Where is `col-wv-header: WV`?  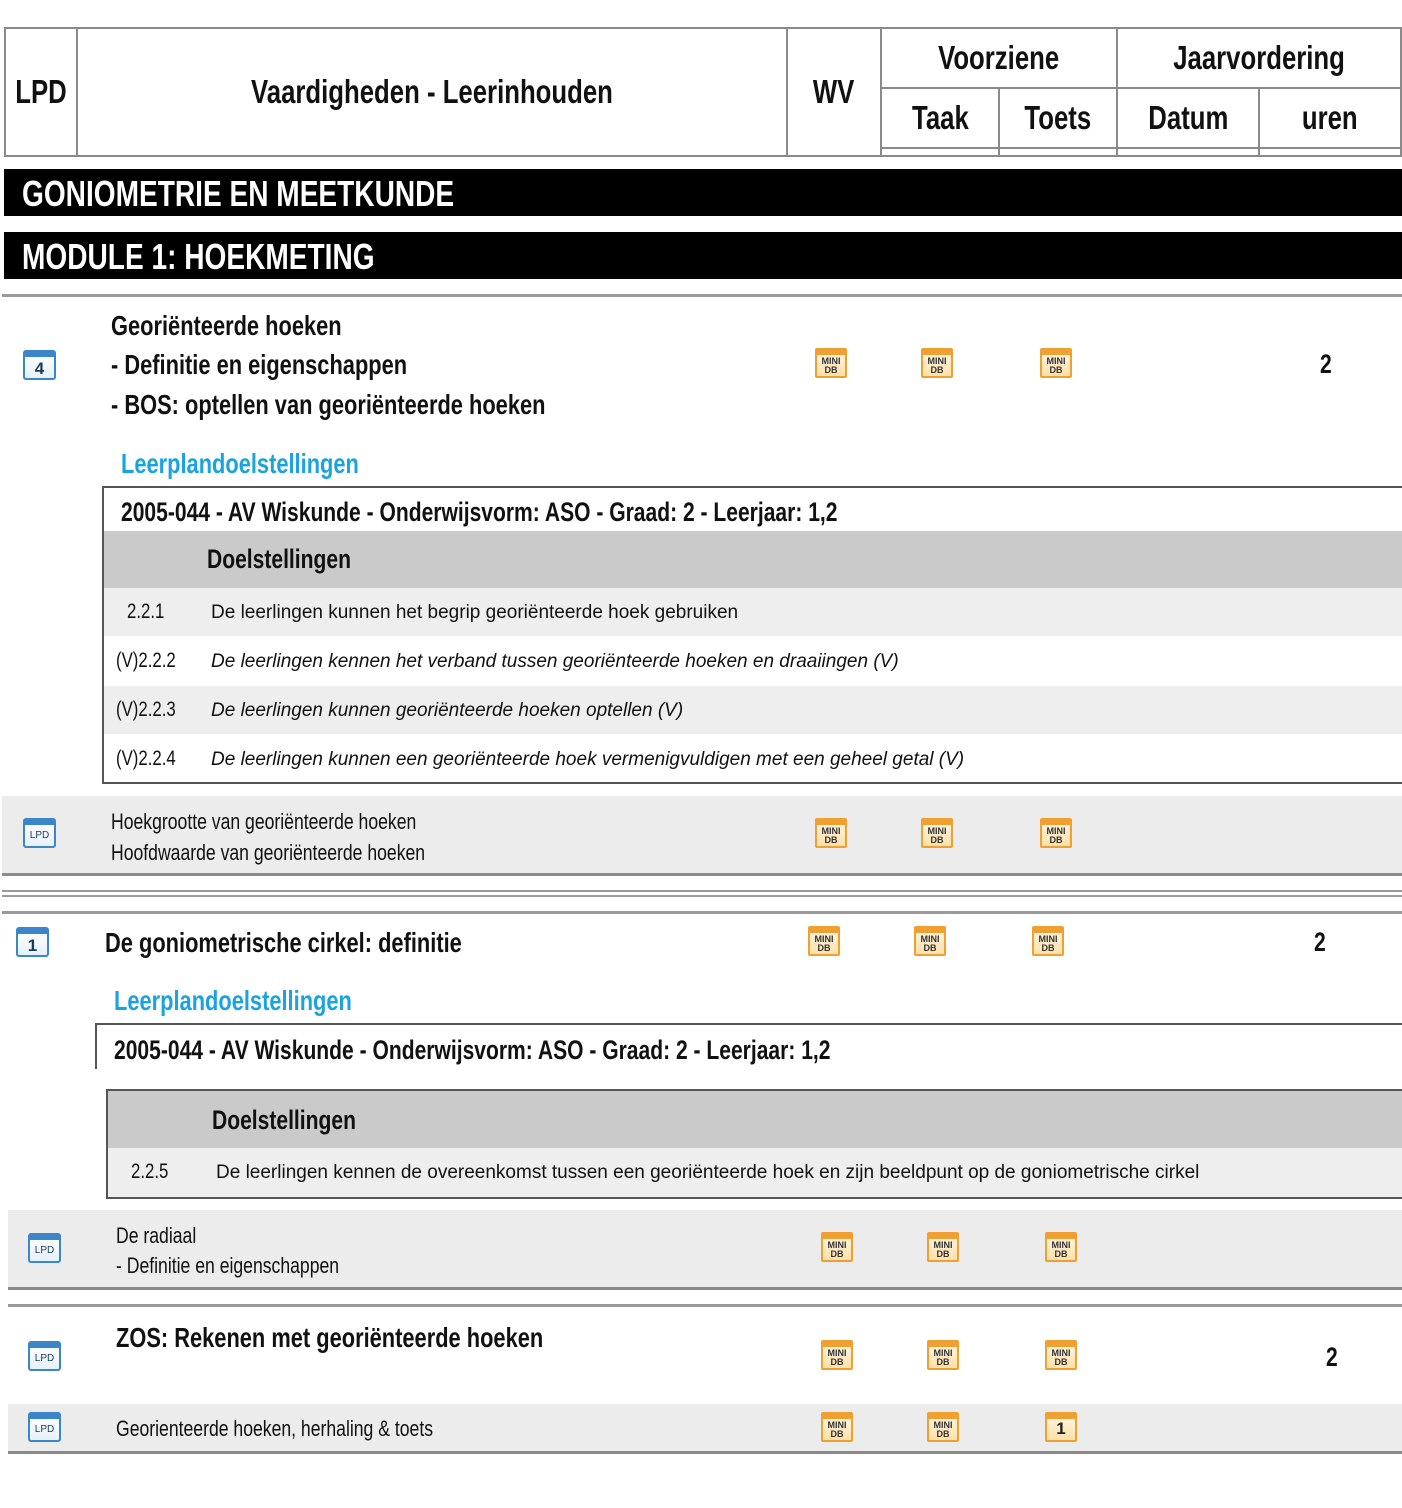
col-wv-header: WV is located at coordinates (834, 91).